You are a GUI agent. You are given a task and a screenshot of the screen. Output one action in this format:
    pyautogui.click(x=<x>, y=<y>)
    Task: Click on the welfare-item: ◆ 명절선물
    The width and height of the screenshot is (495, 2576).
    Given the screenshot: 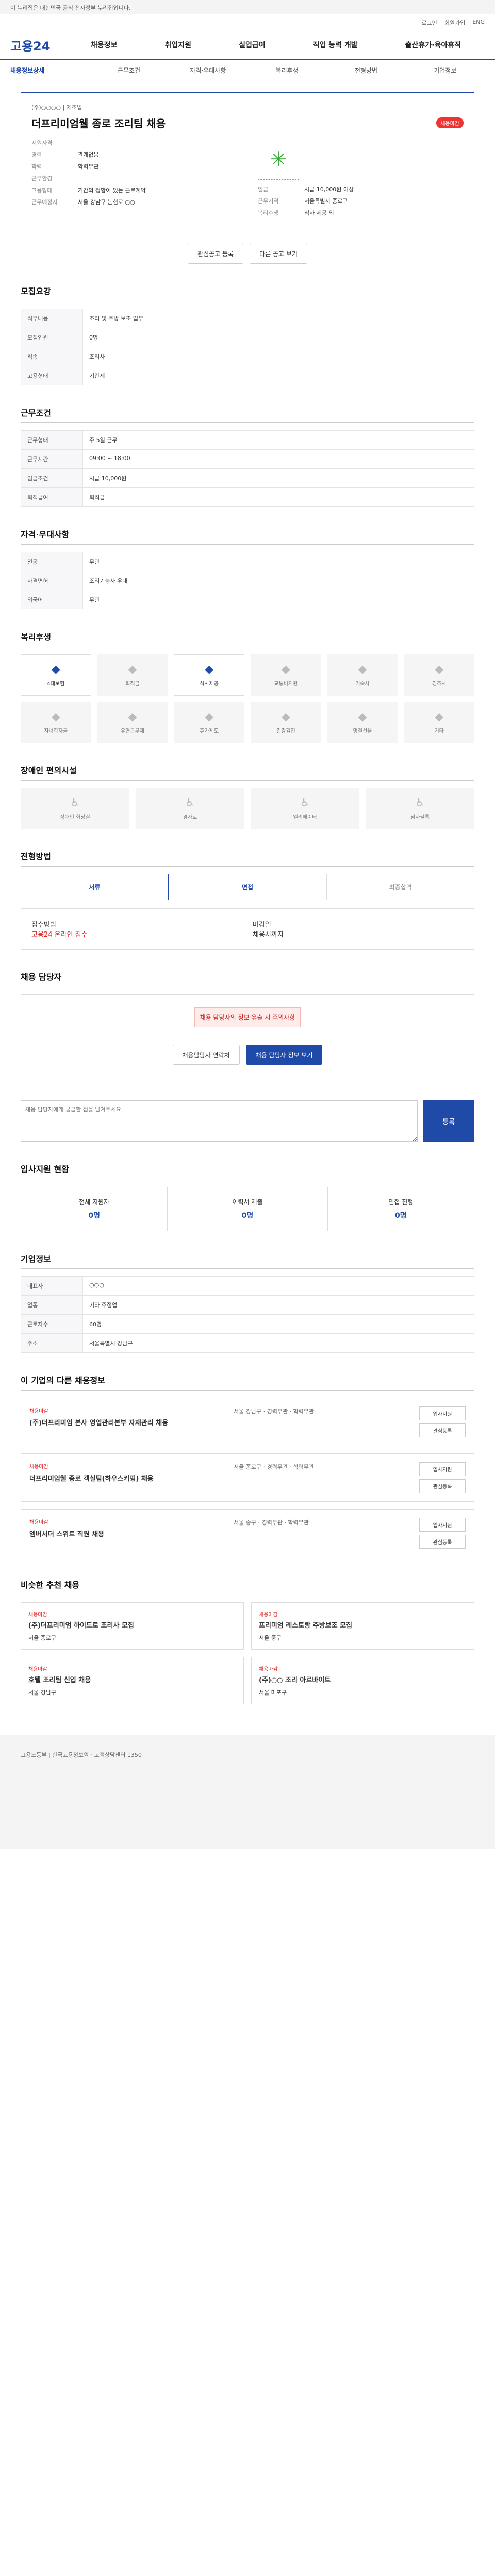 What is the action you would take?
    pyautogui.click(x=362, y=722)
    